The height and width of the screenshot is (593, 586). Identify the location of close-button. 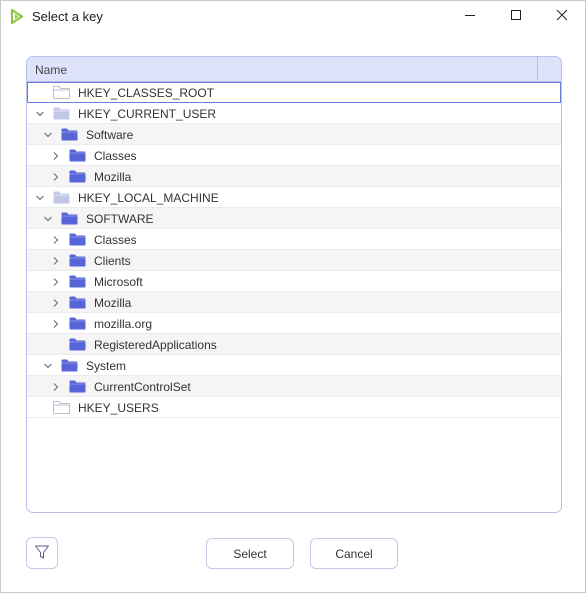
(562, 16).